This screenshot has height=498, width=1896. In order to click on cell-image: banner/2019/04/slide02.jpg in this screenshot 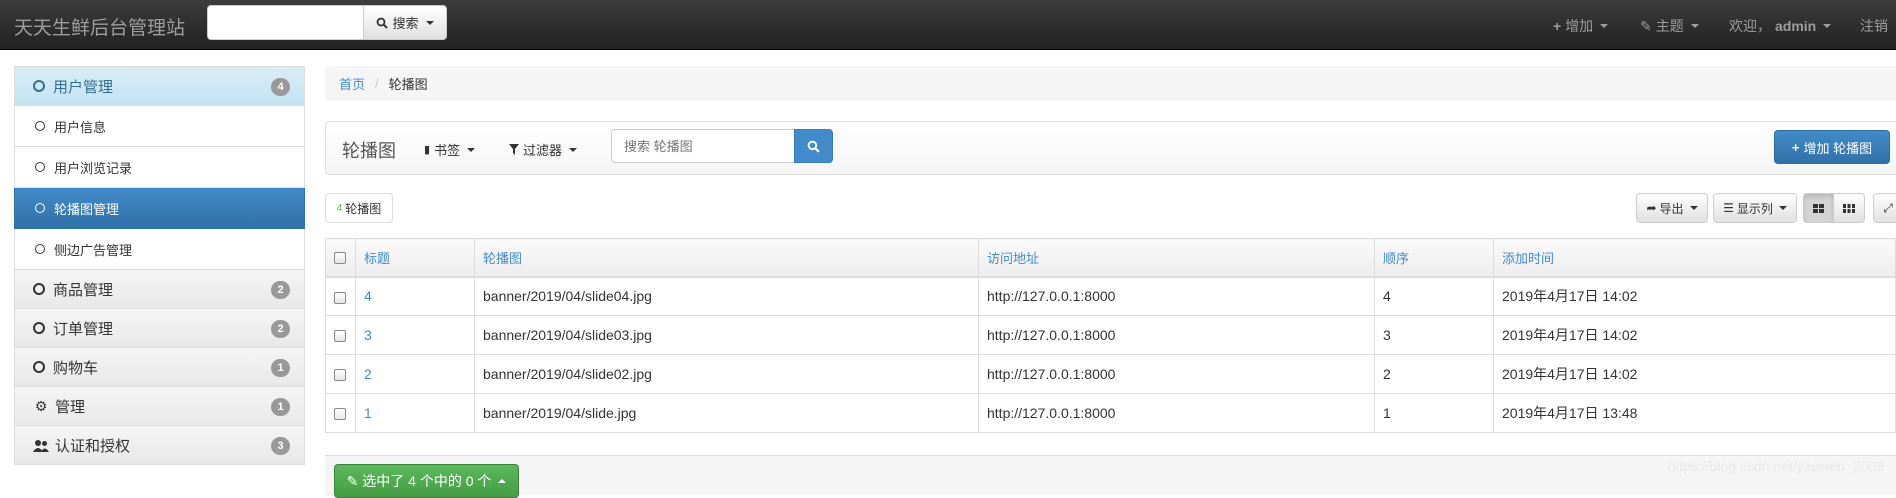, I will do `click(726, 374)`.